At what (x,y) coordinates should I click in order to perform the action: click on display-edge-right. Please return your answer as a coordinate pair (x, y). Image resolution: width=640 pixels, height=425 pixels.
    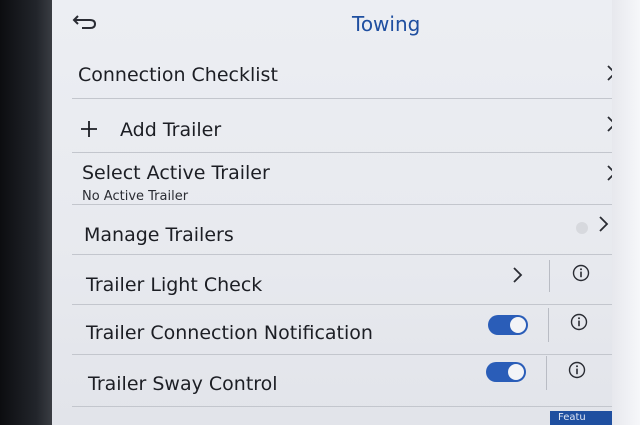
    Looking at the image, I should click on (625, 212).